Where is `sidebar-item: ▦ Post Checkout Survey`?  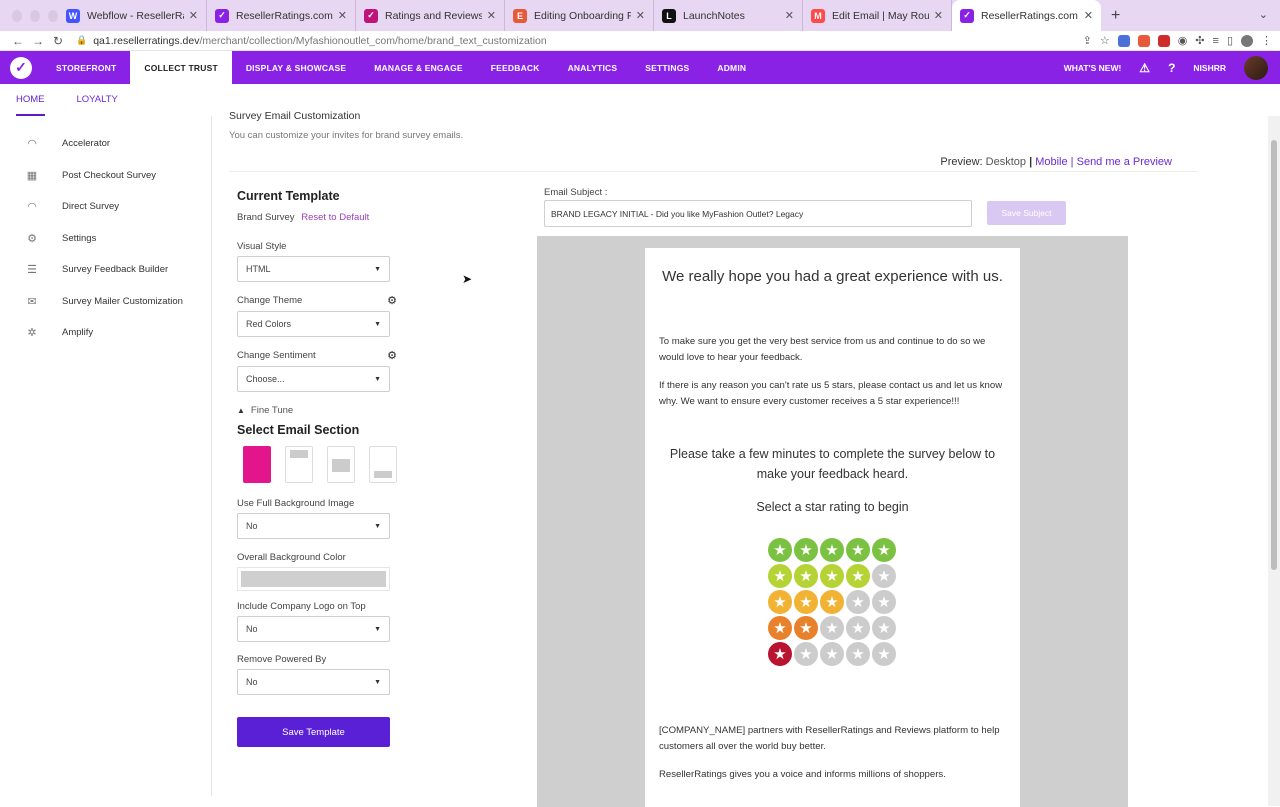
sidebar-item: ▦ Post Checkout Survey is located at coordinates (105, 176).